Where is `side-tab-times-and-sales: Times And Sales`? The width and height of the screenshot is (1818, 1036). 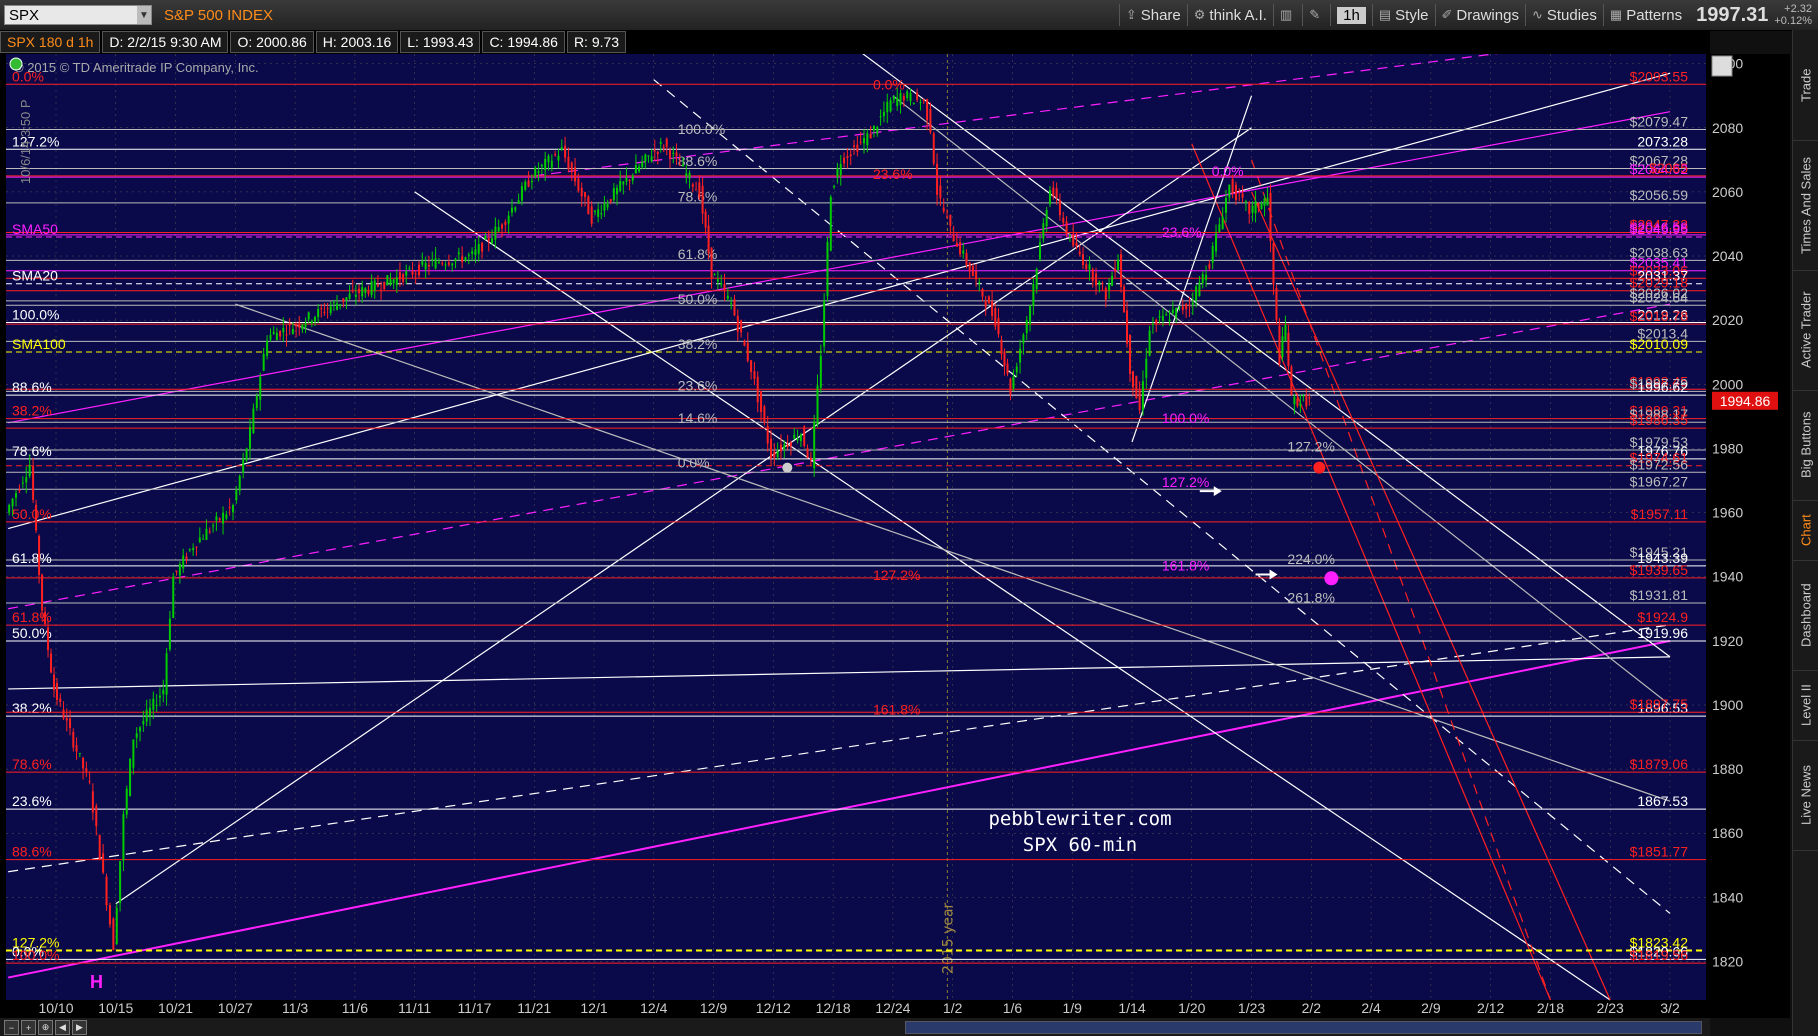
side-tab-times-and-sales: Times And Sales is located at coordinates (1805, 205).